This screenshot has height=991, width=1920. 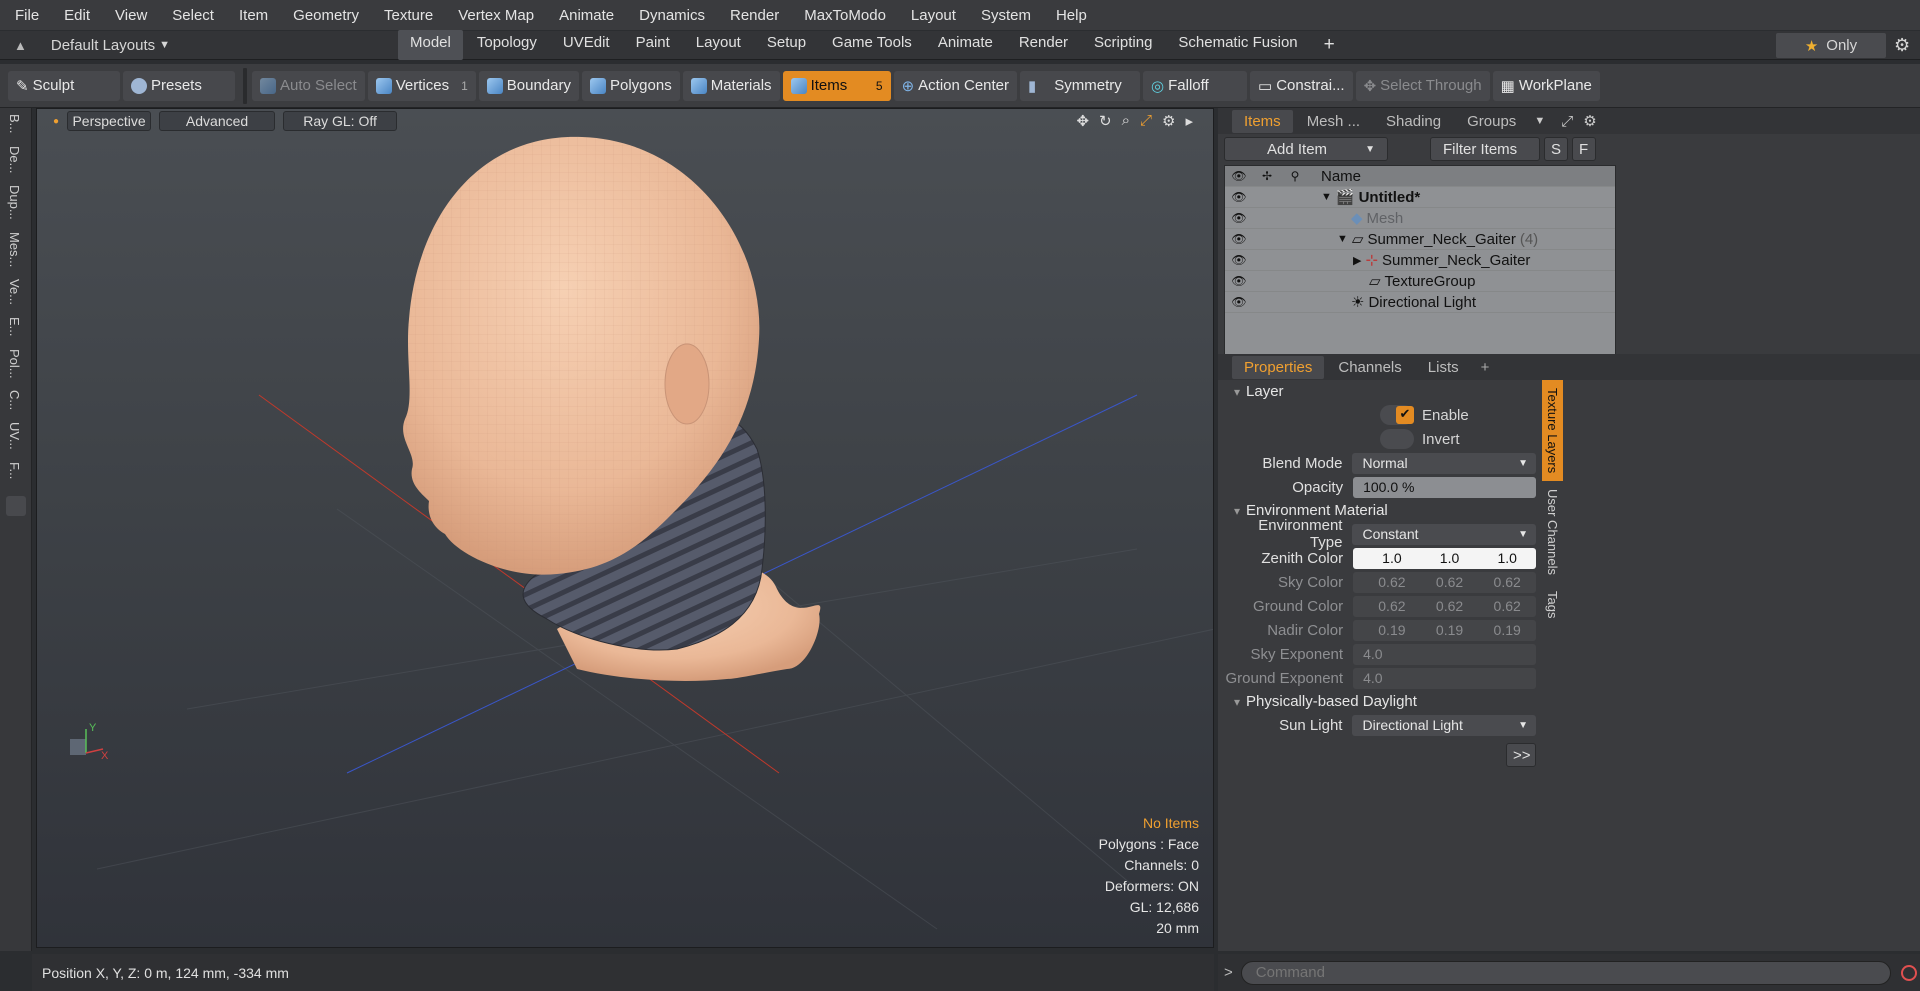 What do you see at coordinates (965, 45) in the screenshot?
I see `tab-animate: Animate` at bounding box center [965, 45].